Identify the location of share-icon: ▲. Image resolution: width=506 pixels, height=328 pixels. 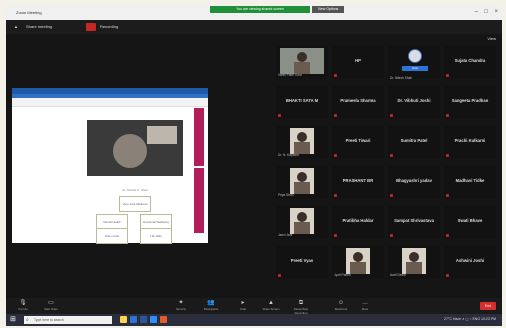
(271, 303).